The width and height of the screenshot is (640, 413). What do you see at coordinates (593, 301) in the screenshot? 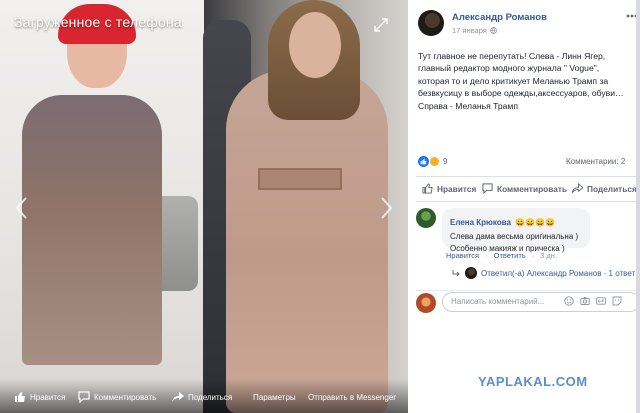
I see `composer-icons` at bounding box center [593, 301].